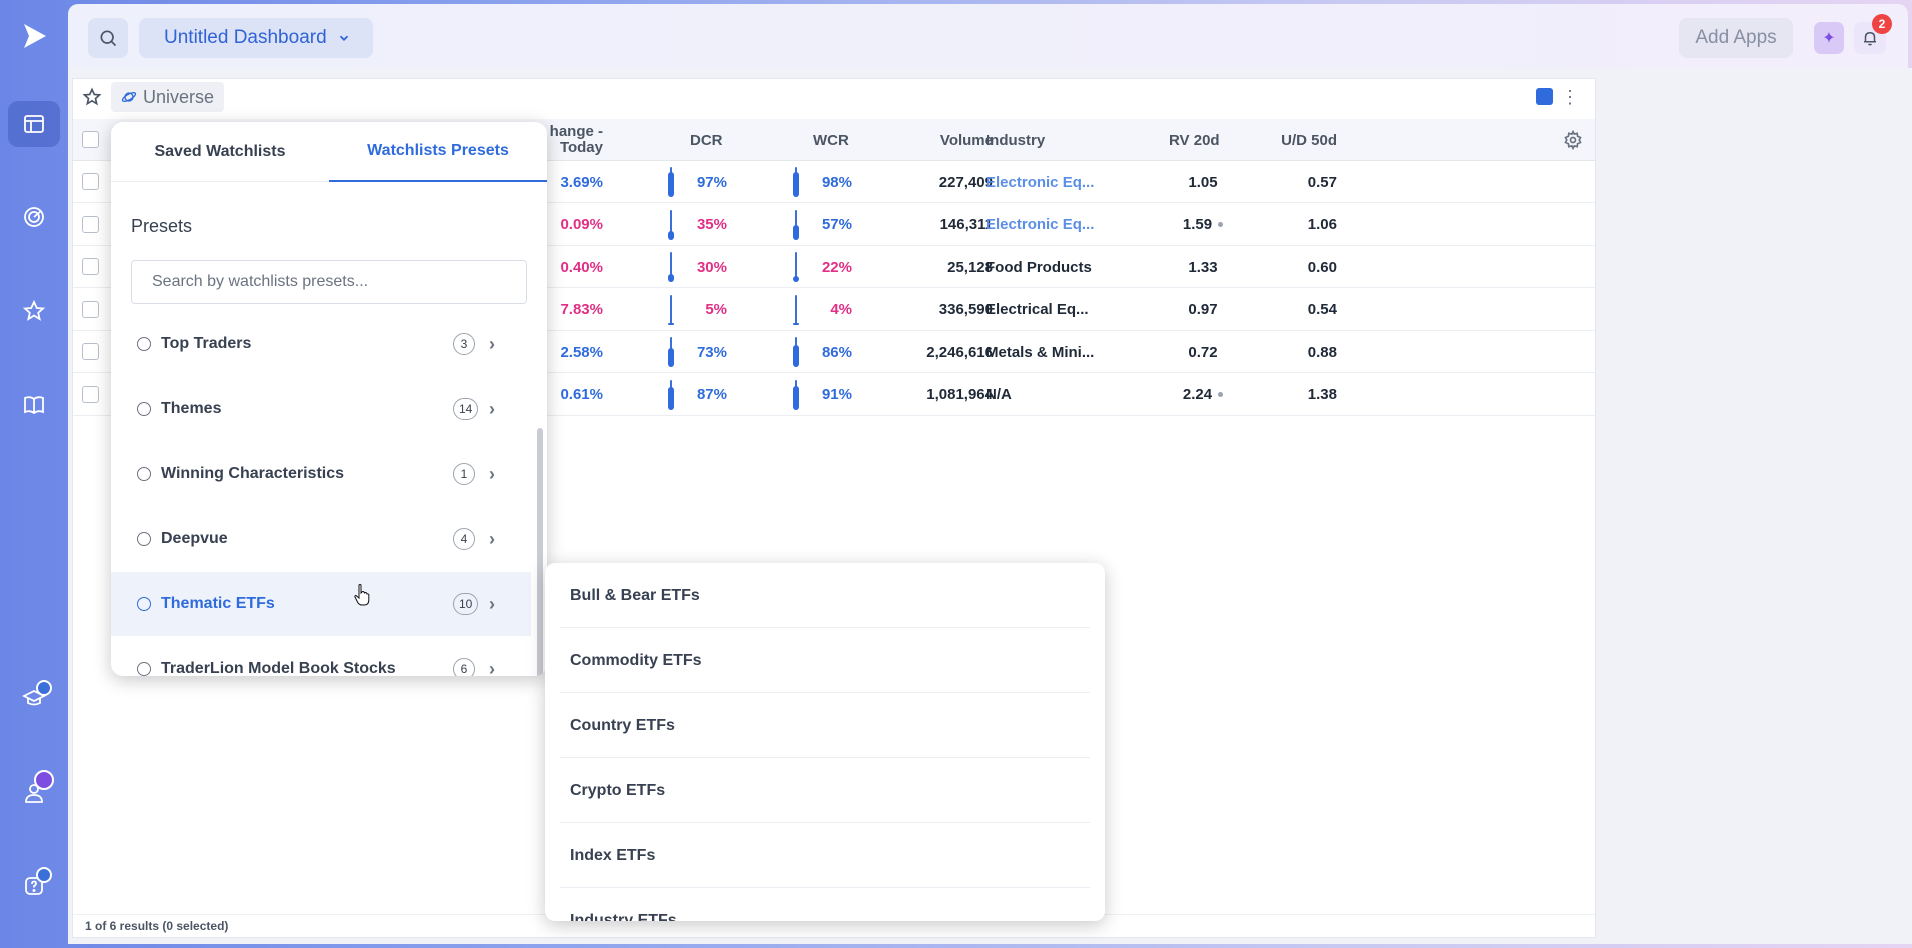 This screenshot has width=1912, height=948. I want to click on column-header-ud50d: U/D 50d, so click(1280, 140).